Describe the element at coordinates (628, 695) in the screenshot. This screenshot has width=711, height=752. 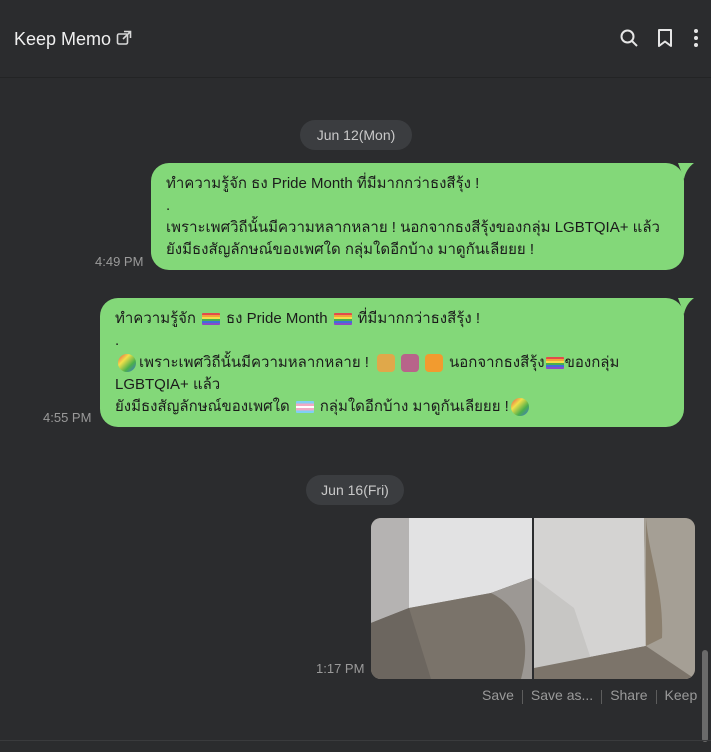
I see `share-button: Share` at that location.